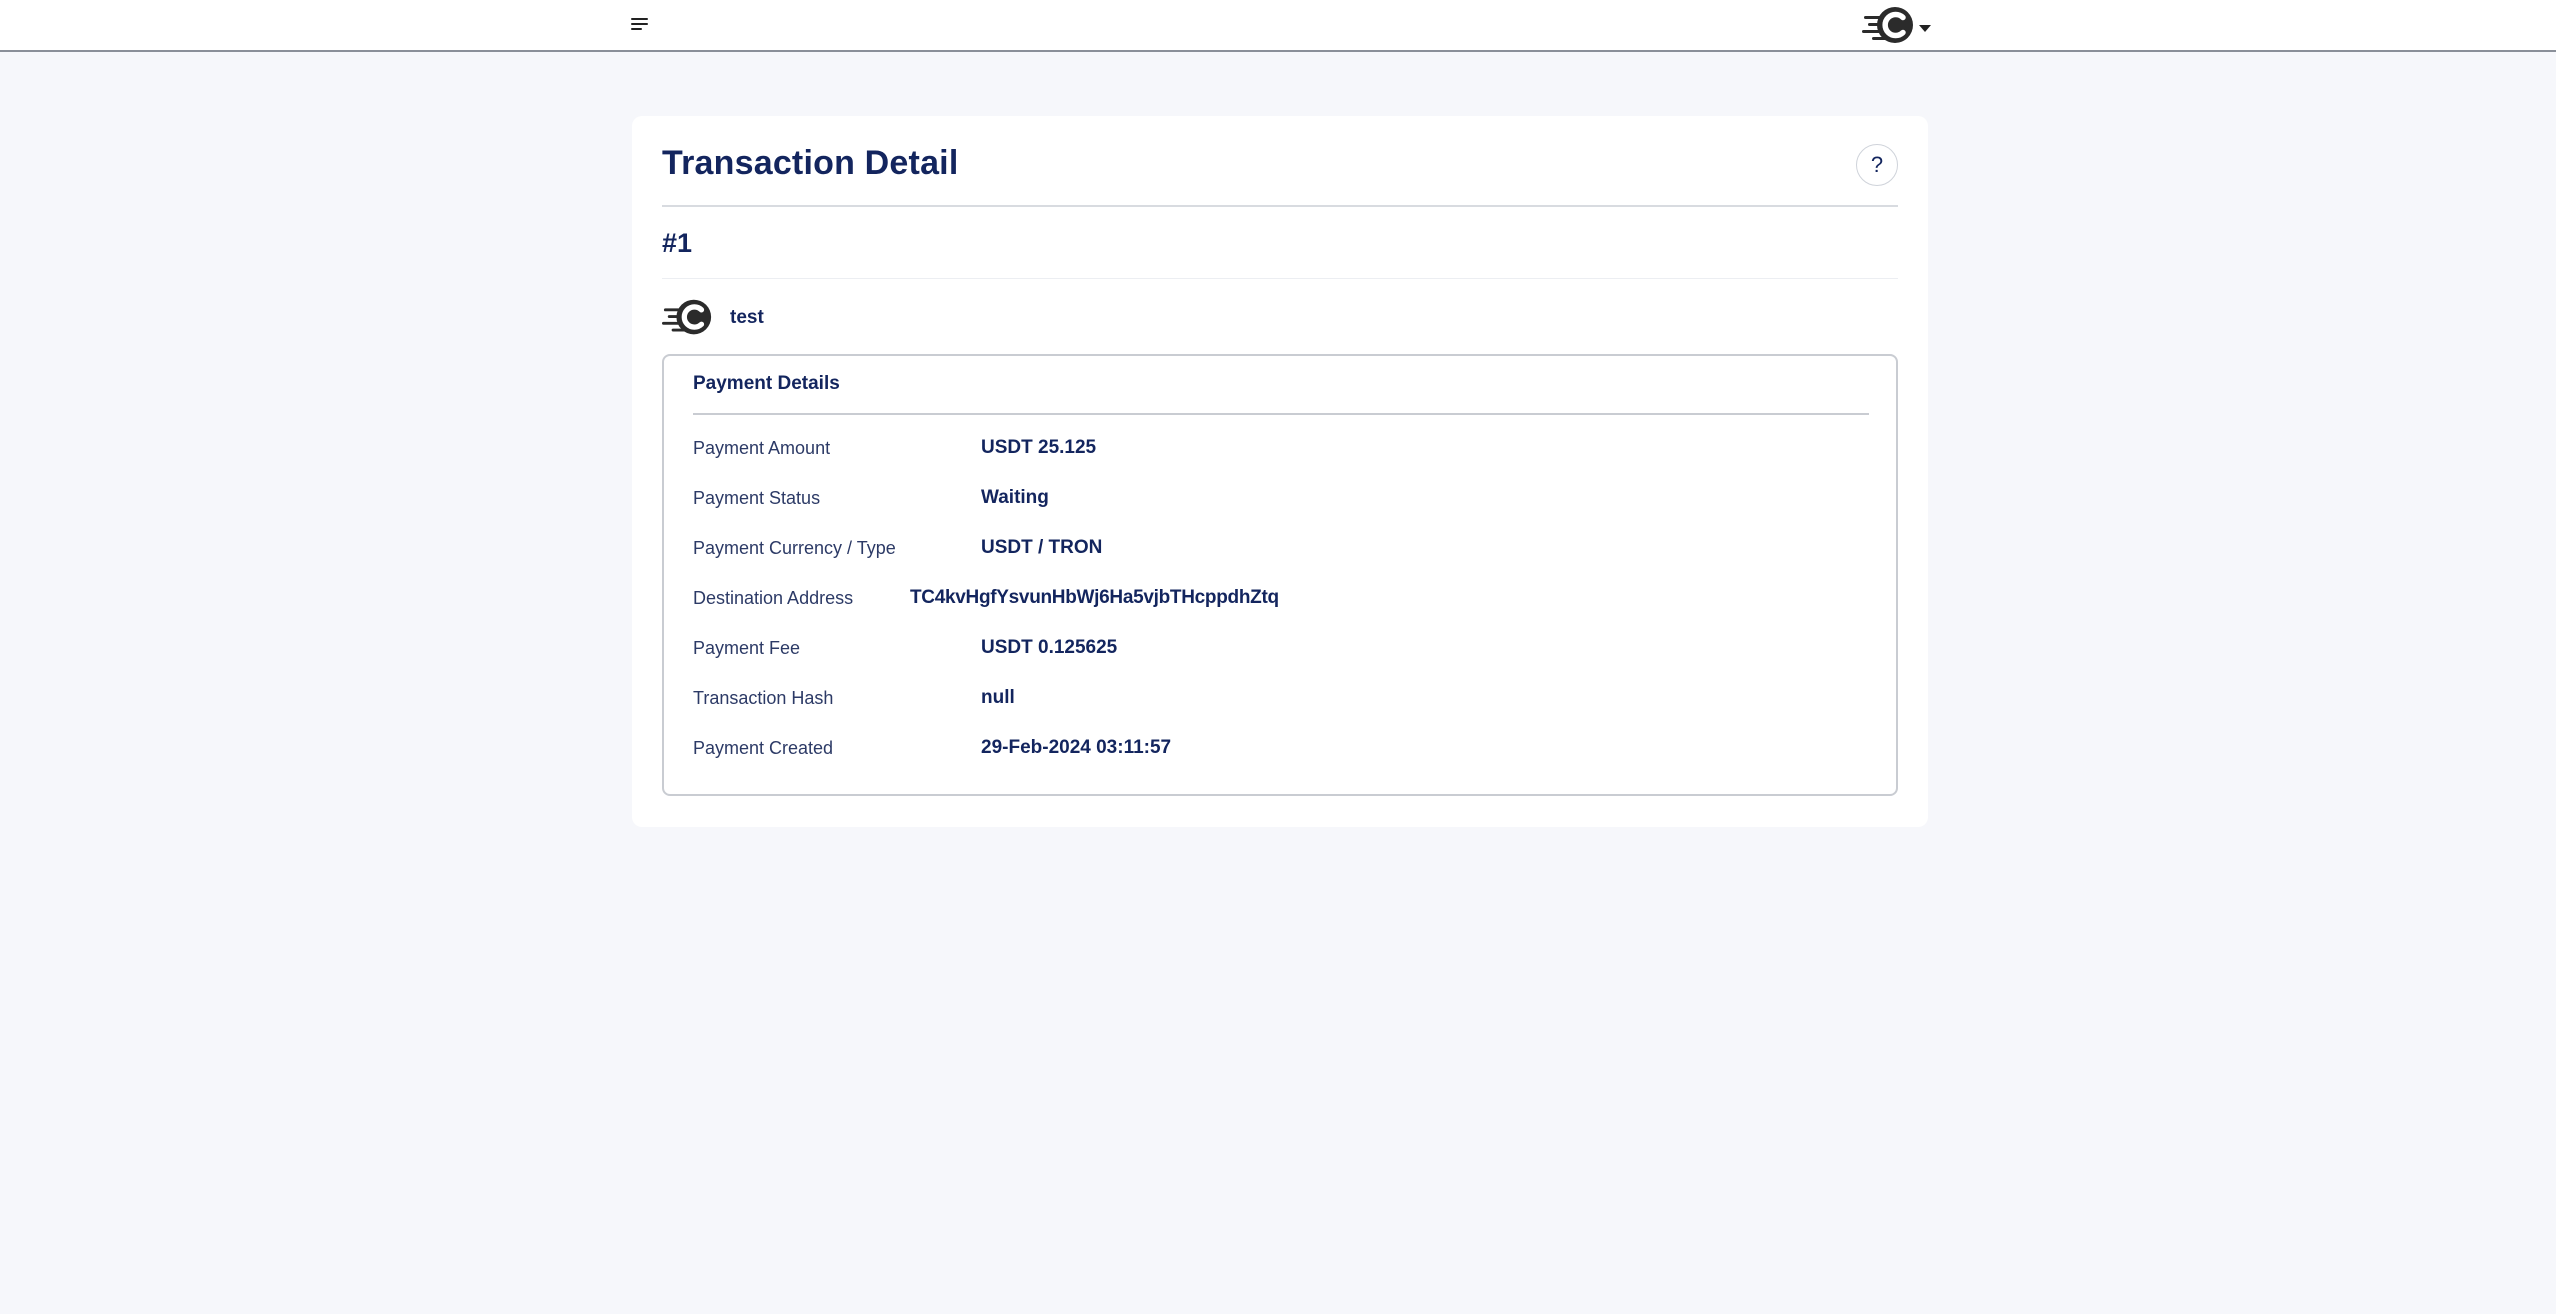  I want to click on payment-amount-value: USDT 25.125, so click(1039, 447).